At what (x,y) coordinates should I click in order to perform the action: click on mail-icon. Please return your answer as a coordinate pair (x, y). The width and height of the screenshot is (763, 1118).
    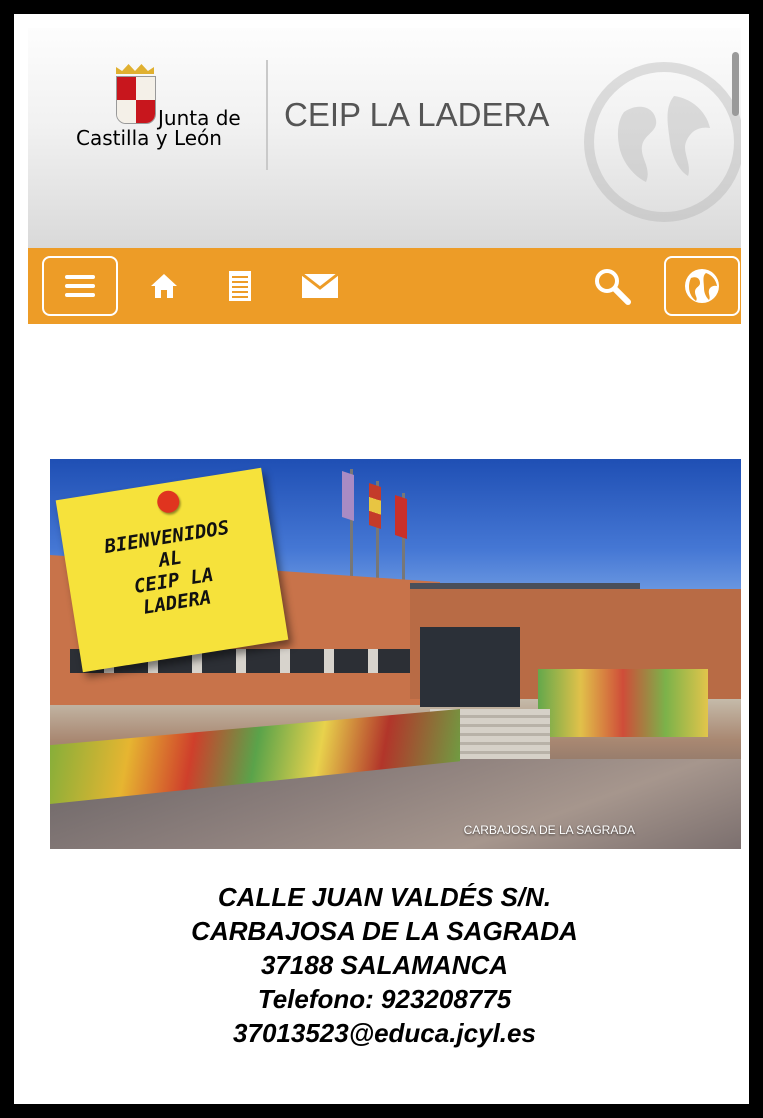
    Looking at the image, I should click on (320, 285).